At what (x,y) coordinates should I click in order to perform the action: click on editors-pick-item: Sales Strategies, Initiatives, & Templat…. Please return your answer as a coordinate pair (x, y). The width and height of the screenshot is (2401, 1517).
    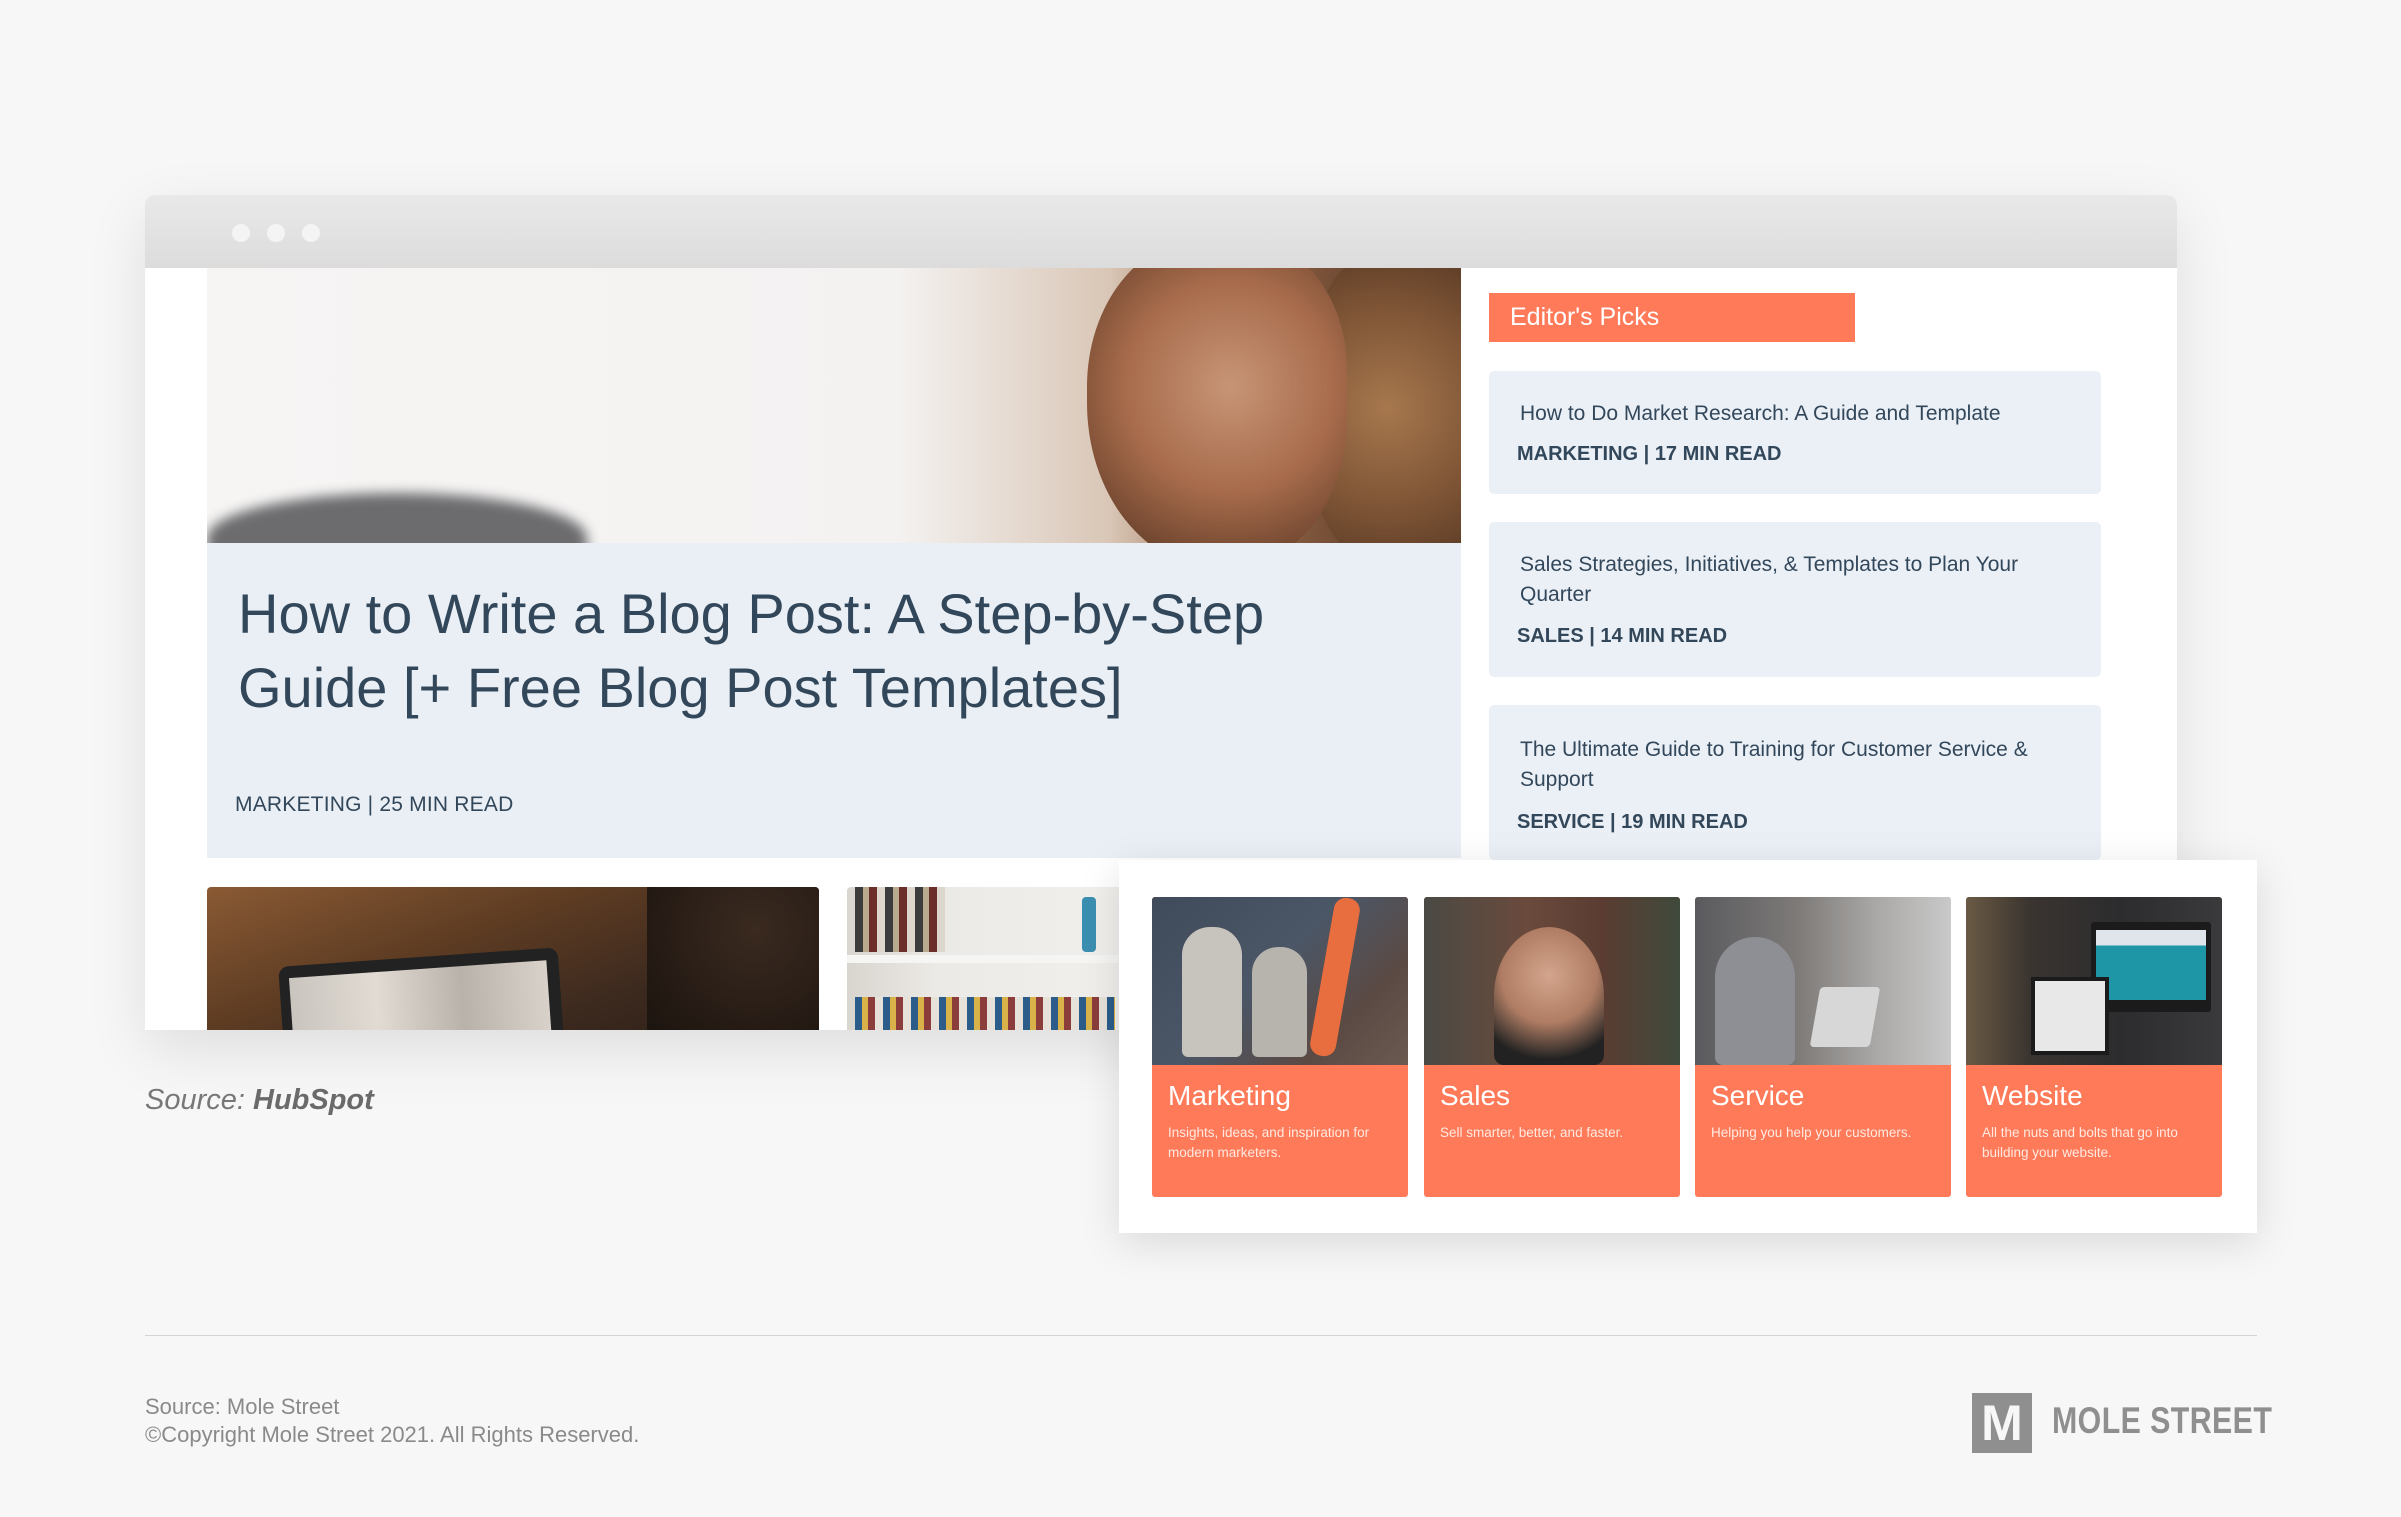
    Looking at the image, I should click on (1795, 599).